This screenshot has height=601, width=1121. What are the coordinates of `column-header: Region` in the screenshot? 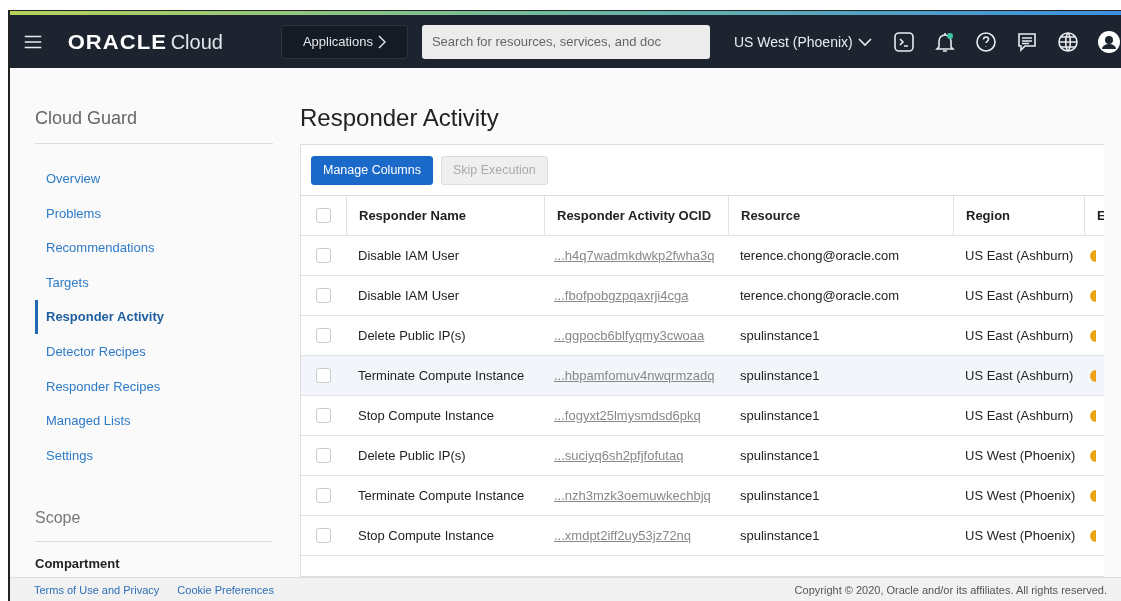 It's located at (1018, 215).